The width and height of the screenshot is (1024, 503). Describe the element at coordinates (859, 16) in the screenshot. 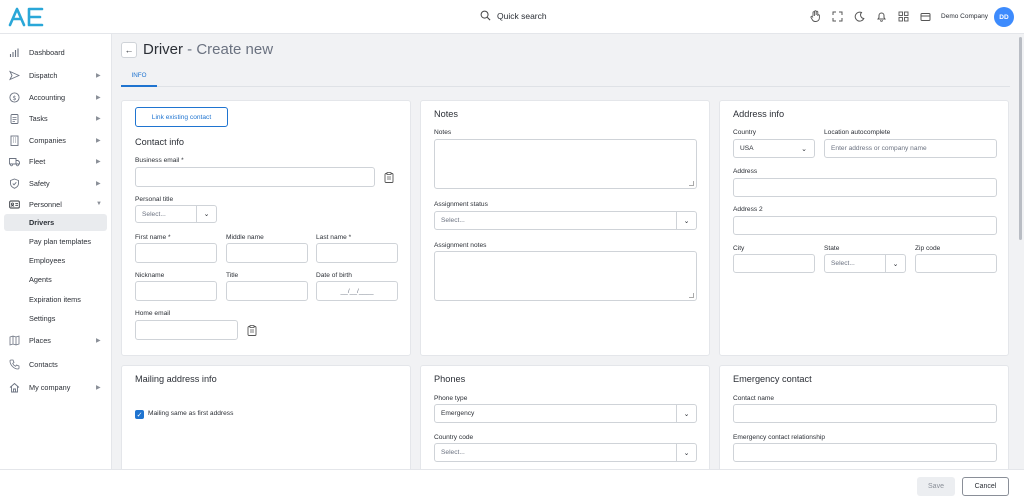

I see `moon-icon` at that location.